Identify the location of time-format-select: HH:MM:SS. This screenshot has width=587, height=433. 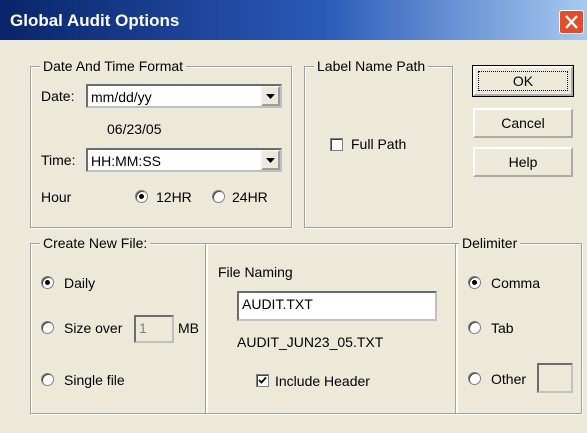
(184, 160).